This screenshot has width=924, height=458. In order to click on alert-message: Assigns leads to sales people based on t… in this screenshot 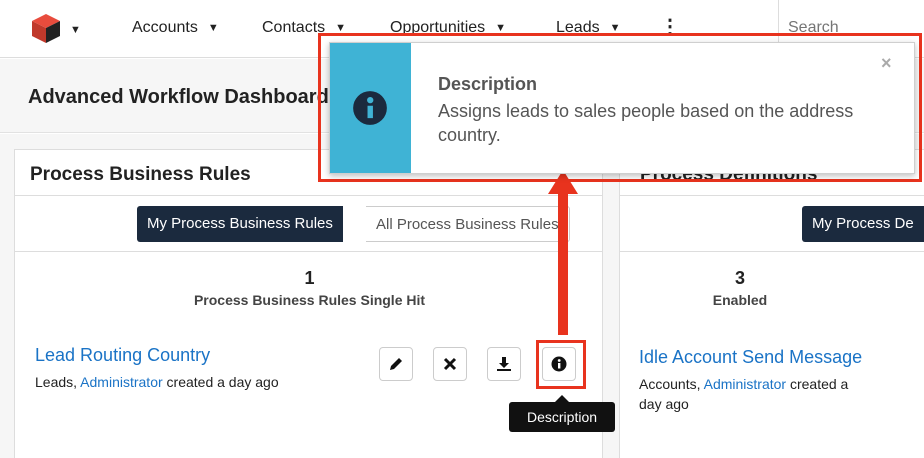, I will do `click(646, 123)`.